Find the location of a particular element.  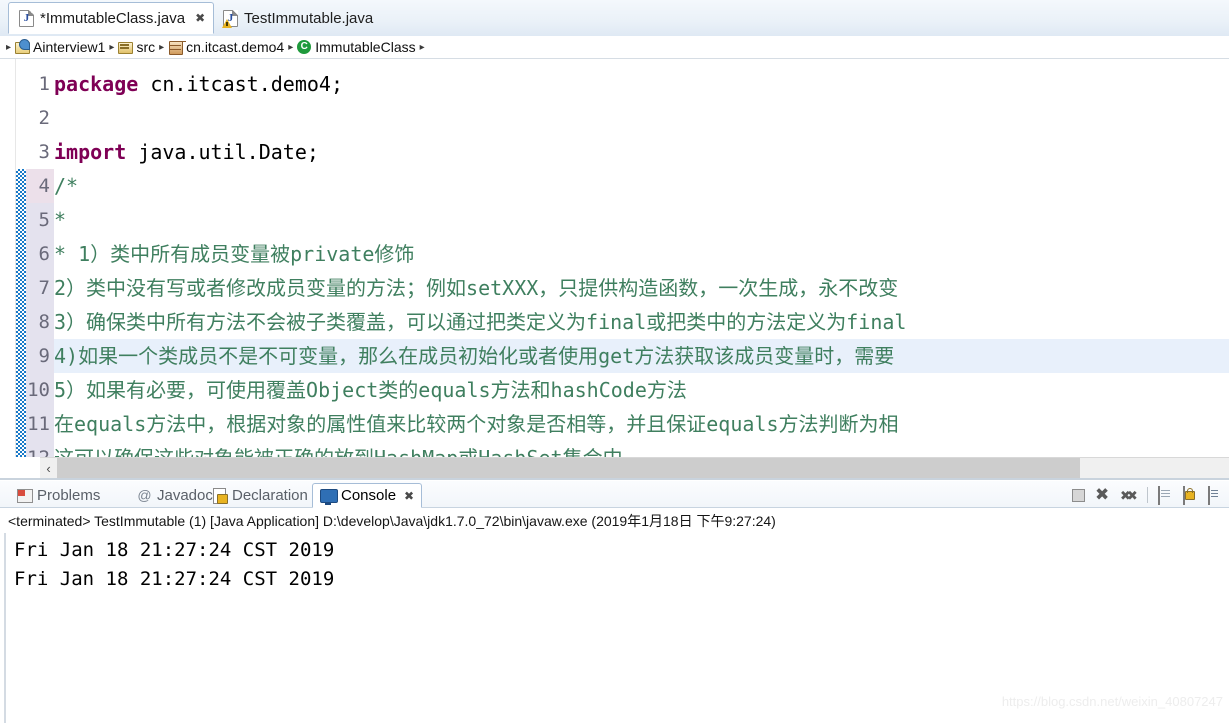

console-toolbar: ✖ ✖✖ is located at coordinates (1147, 495).